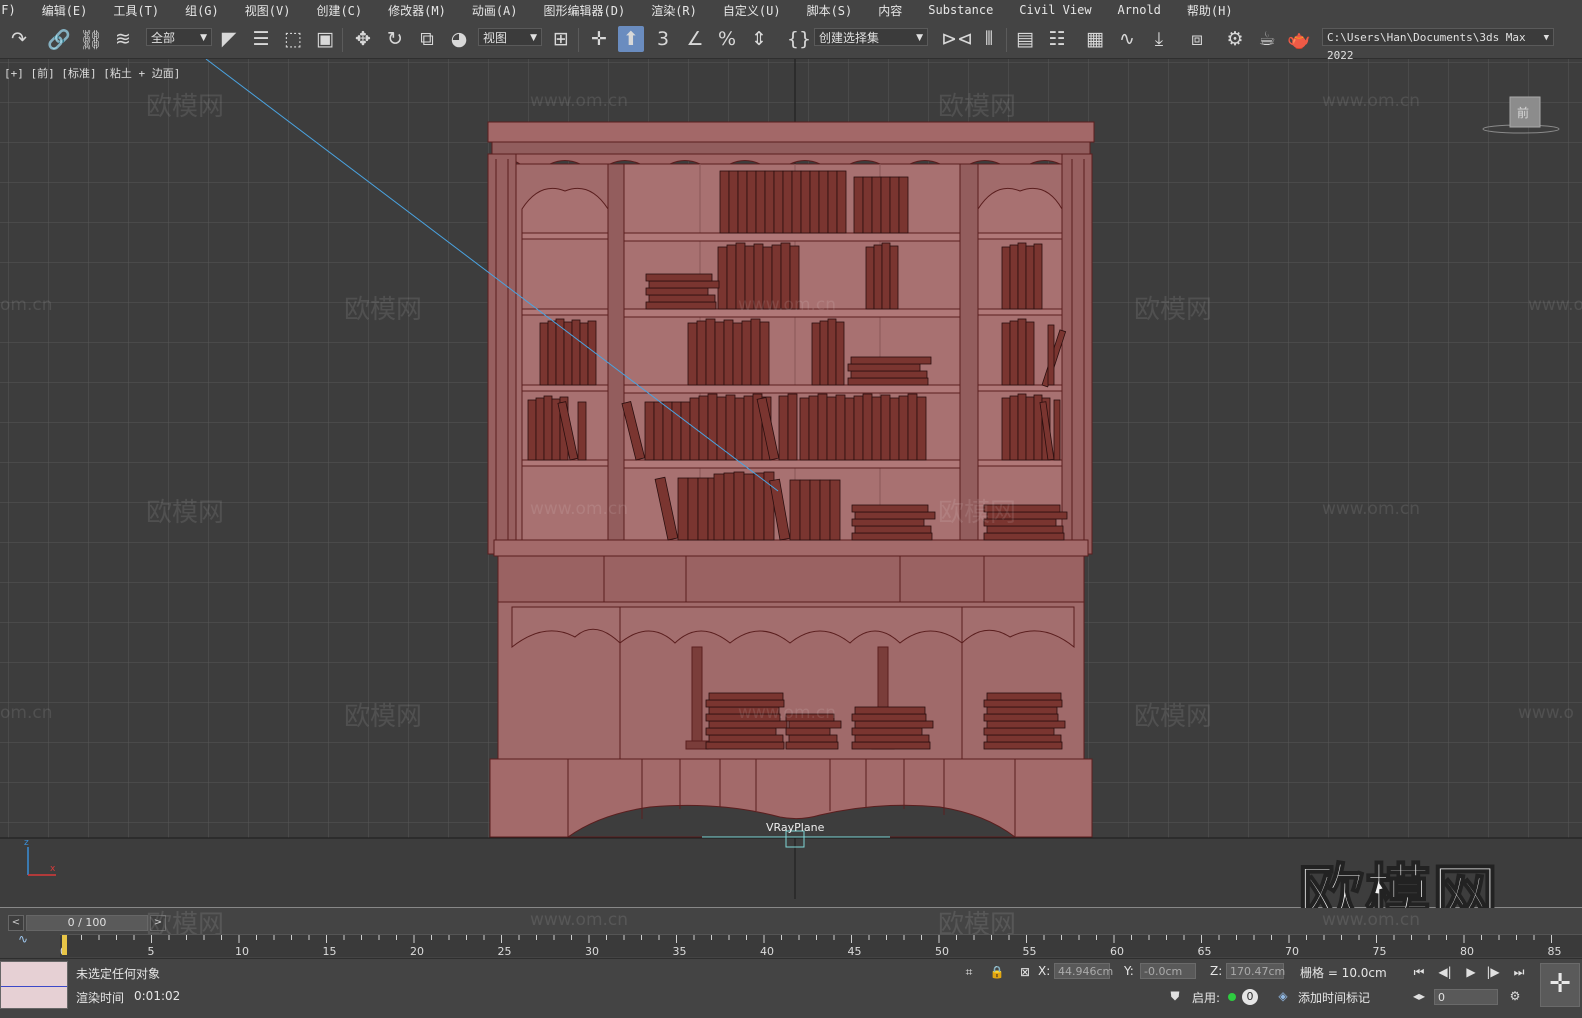  What do you see at coordinates (261, 39) in the screenshot?
I see `select-by-name-icon: ☰` at bounding box center [261, 39].